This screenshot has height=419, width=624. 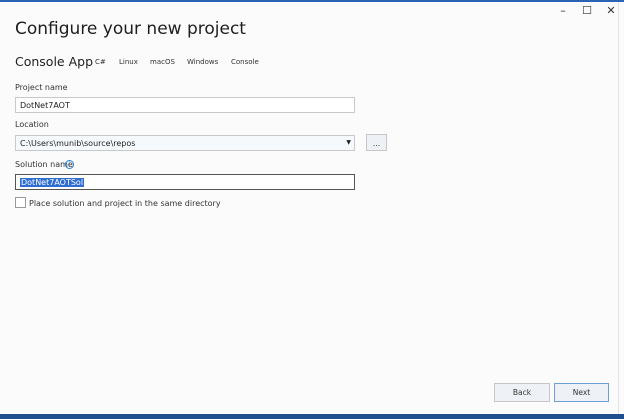 I want to click on window-right-border, so click(x=618, y=208).